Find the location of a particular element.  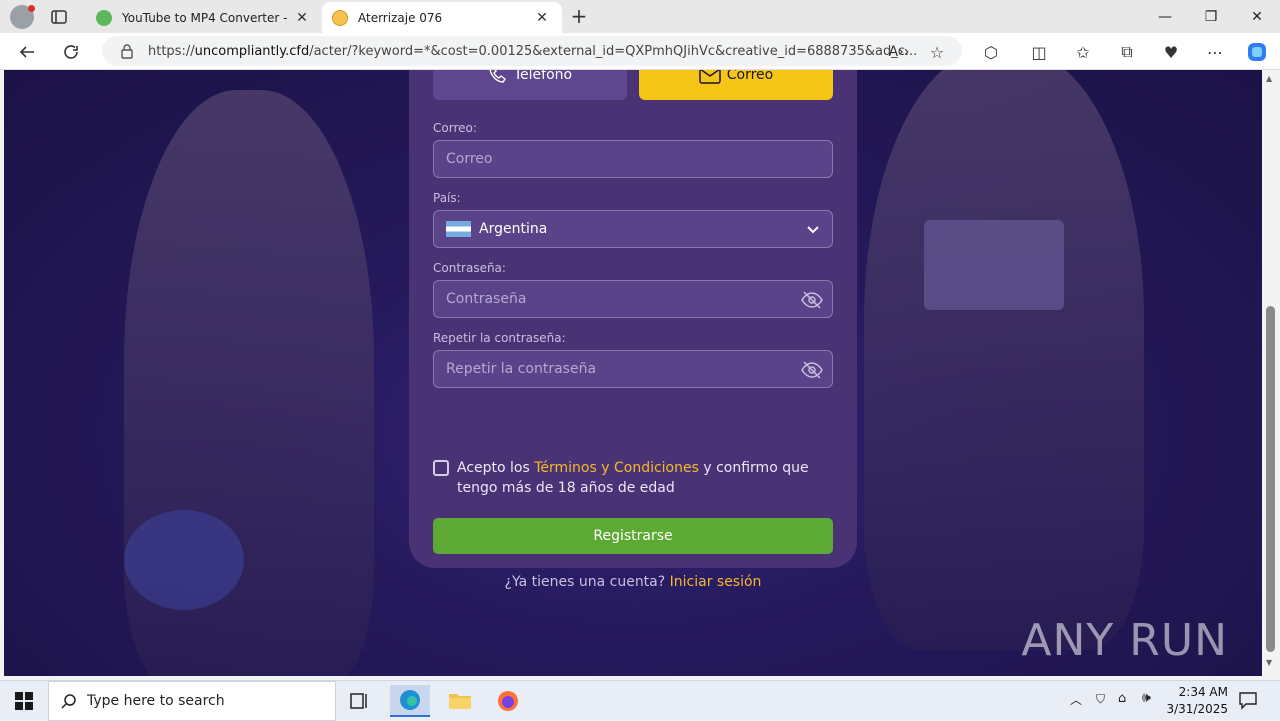

envelope-icon is located at coordinates (710, 77).